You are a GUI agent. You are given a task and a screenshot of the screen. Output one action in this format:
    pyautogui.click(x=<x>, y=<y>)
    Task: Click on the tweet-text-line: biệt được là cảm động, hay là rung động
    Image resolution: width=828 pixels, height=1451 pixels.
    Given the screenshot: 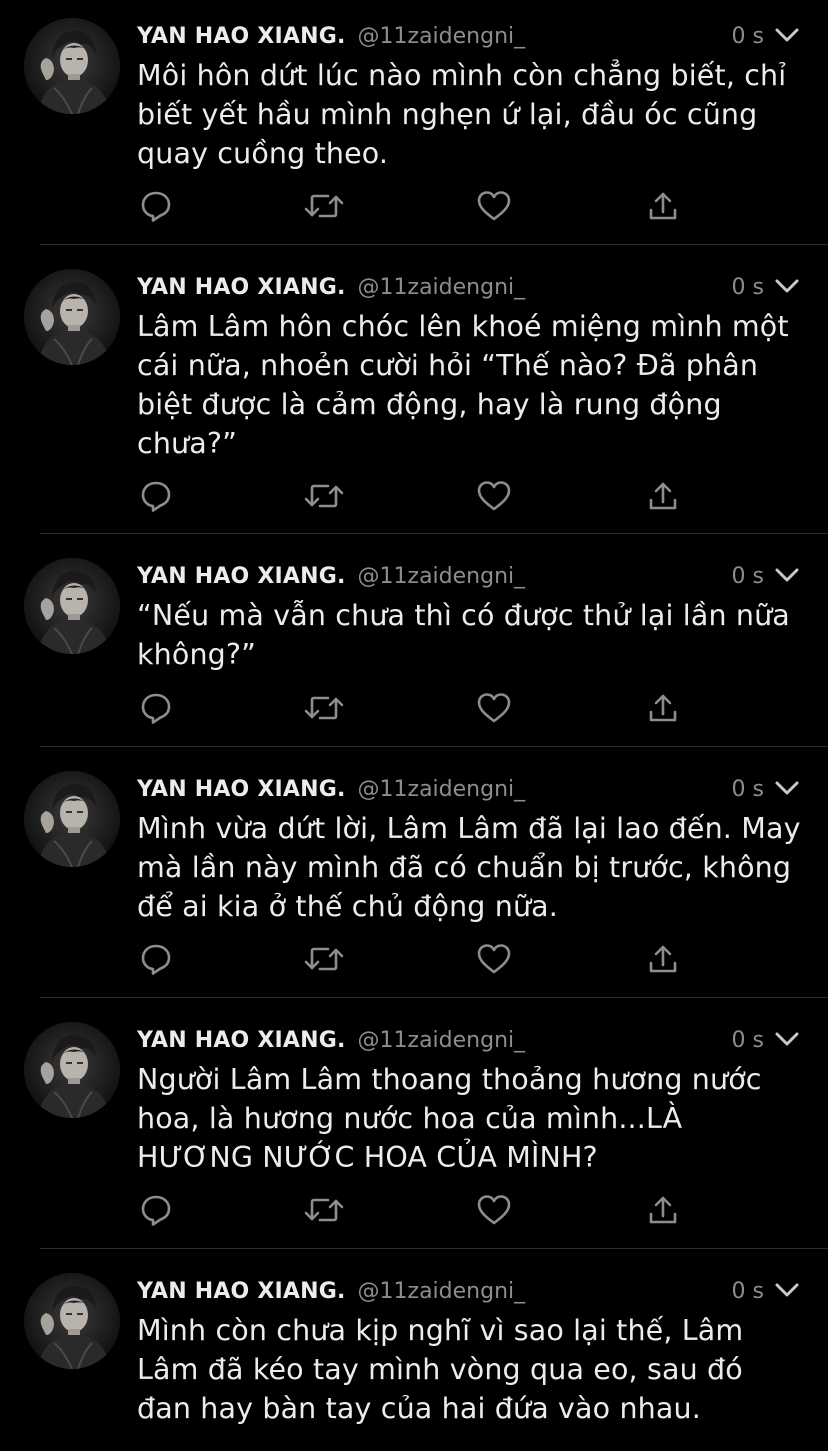 What is the action you would take?
    pyautogui.click(x=429, y=404)
    